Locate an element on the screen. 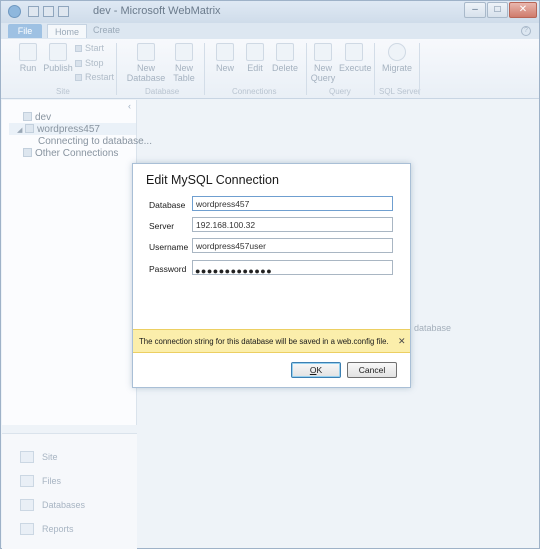 The width and height of the screenshot is (540, 549). cancel-button: Cancel is located at coordinates (372, 370).